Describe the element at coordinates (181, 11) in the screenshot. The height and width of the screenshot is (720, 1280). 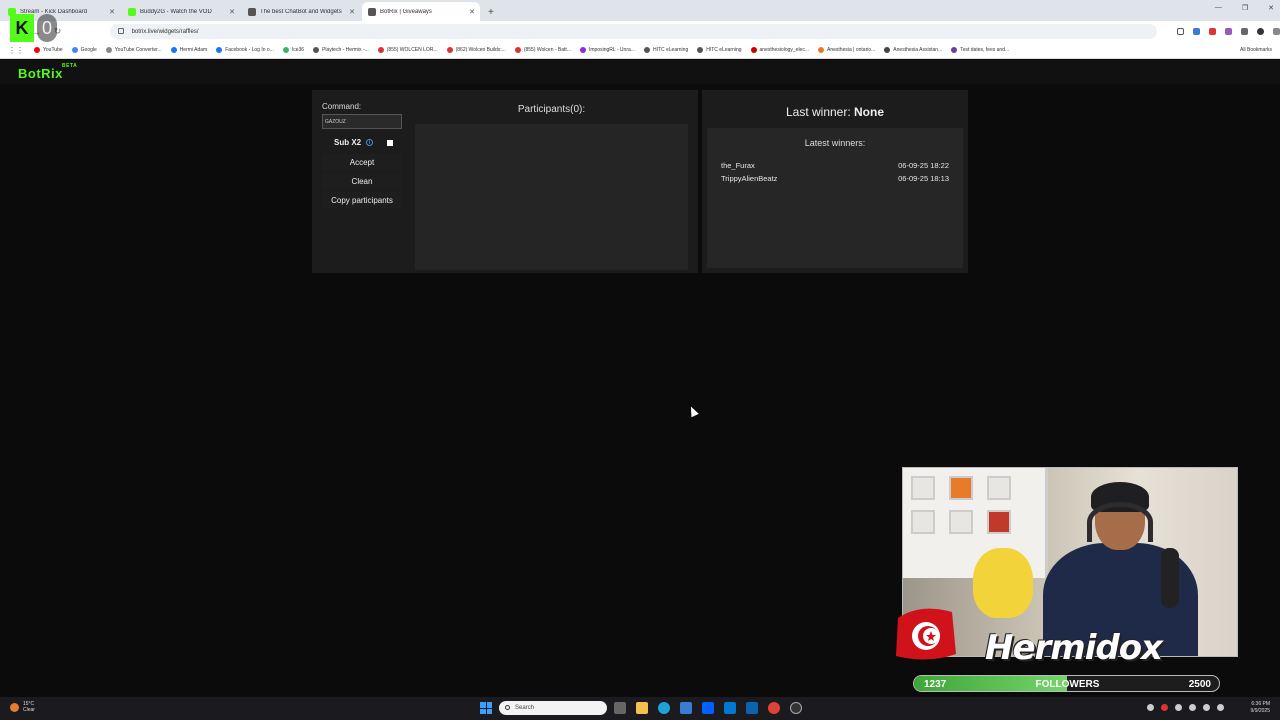
I see `browser-tab-buddy2g: Buddy2G - Watch the VOD ✕` at that location.